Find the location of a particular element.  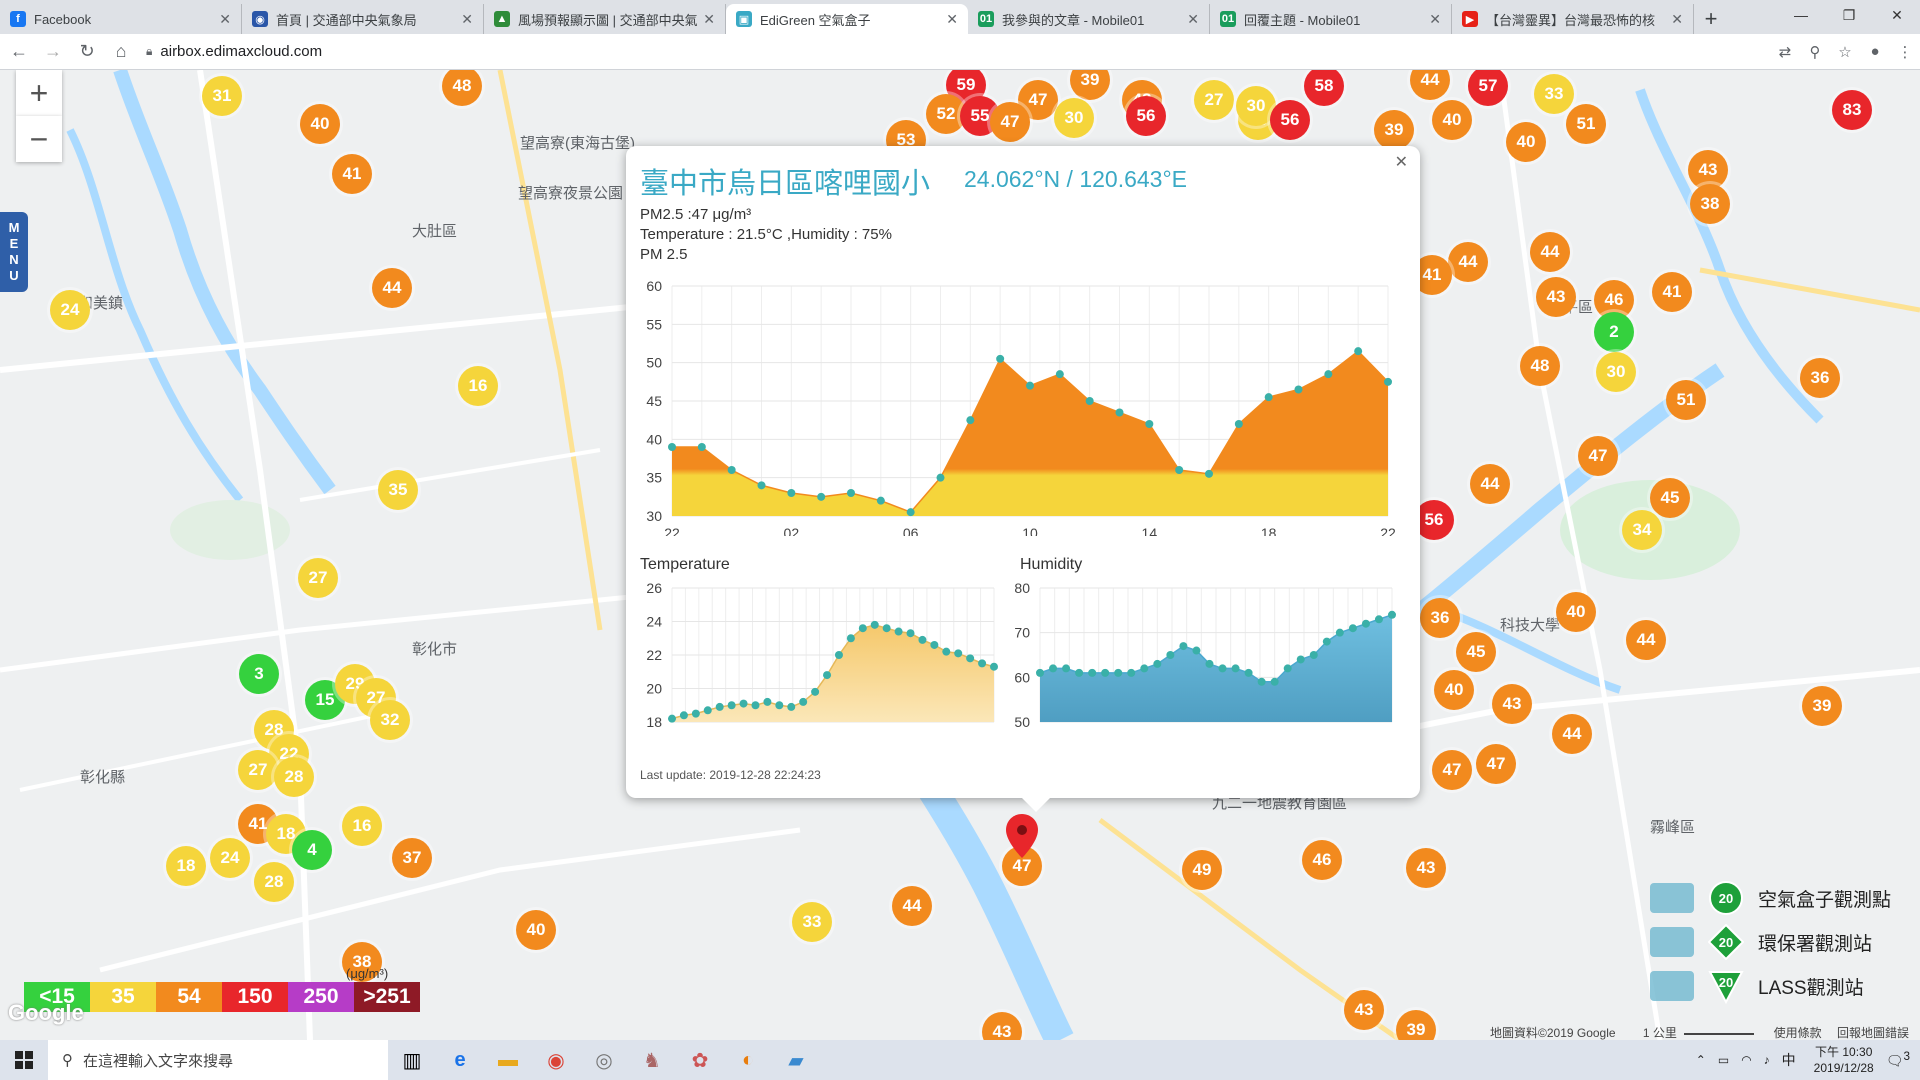

app-icon-4: ▰ is located at coordinates (796, 1060).